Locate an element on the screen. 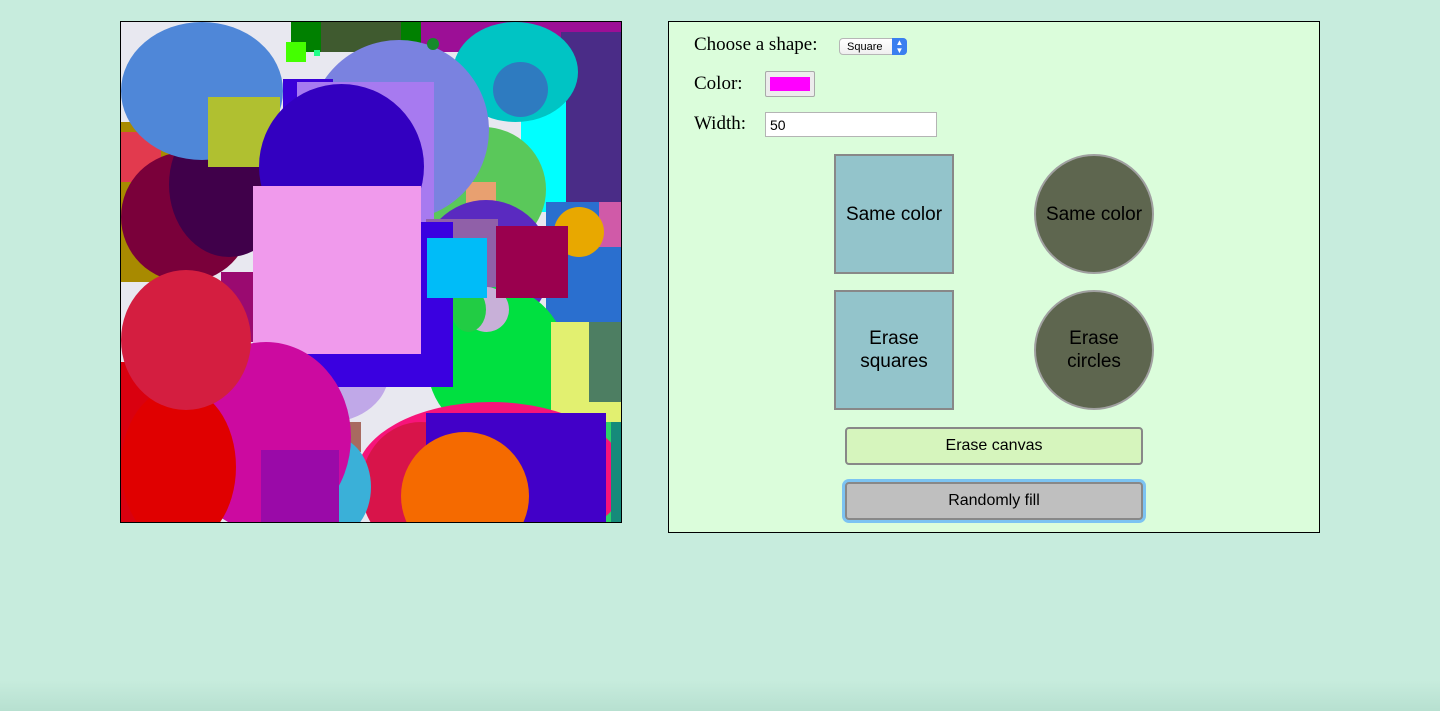 This screenshot has width=1440, height=711. same-color-squares-label: Same color is located at coordinates (894, 214).